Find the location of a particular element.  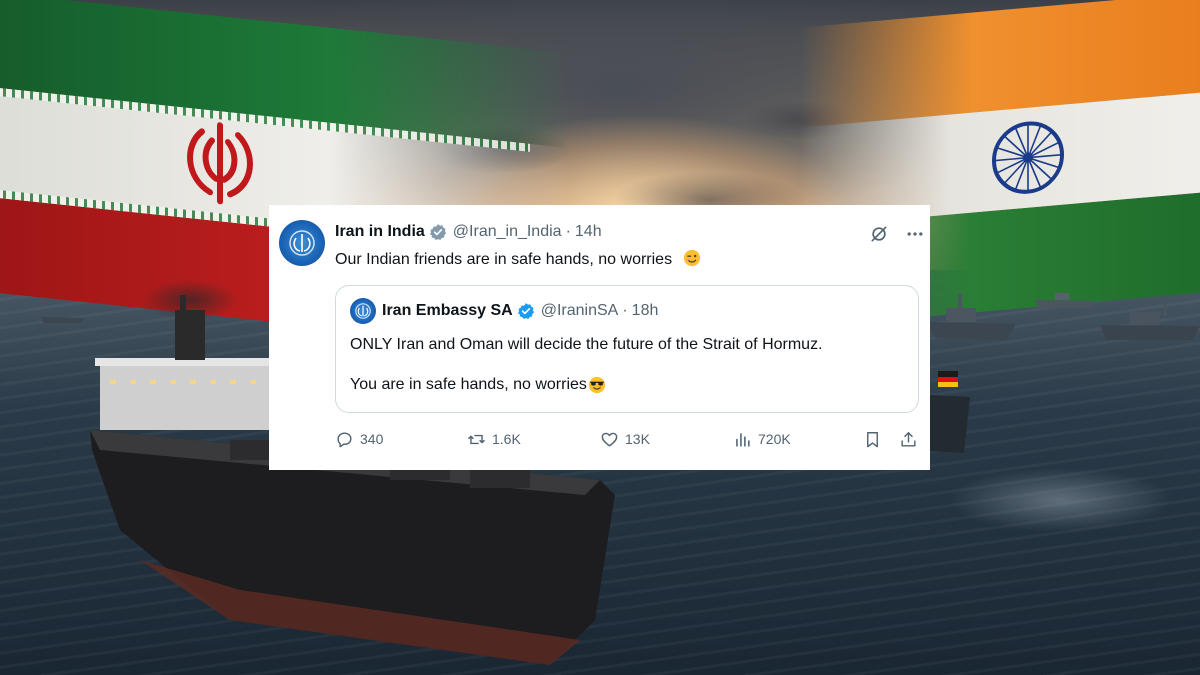

grok-icon is located at coordinates (879, 234).